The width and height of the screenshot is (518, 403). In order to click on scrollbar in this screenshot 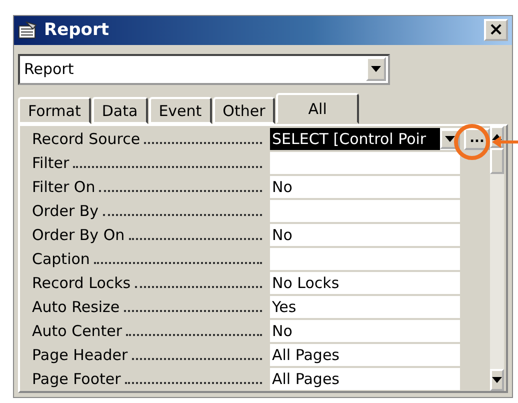, I will do `click(497, 258)`.